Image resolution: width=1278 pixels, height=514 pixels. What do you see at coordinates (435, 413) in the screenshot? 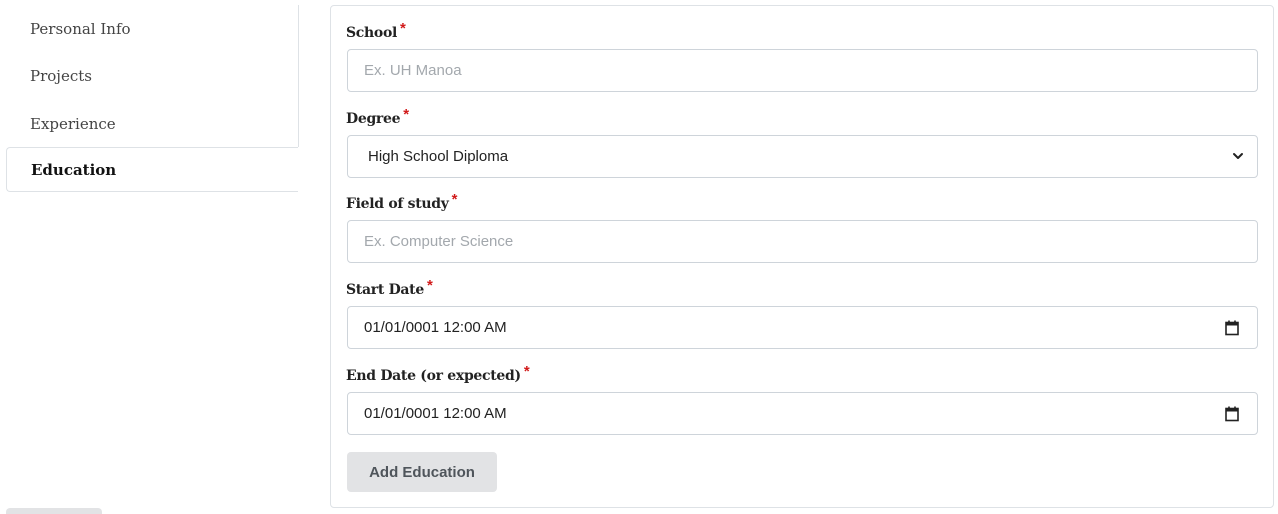
I see `end-date-value: 01/01/0001 12:00 AM` at bounding box center [435, 413].